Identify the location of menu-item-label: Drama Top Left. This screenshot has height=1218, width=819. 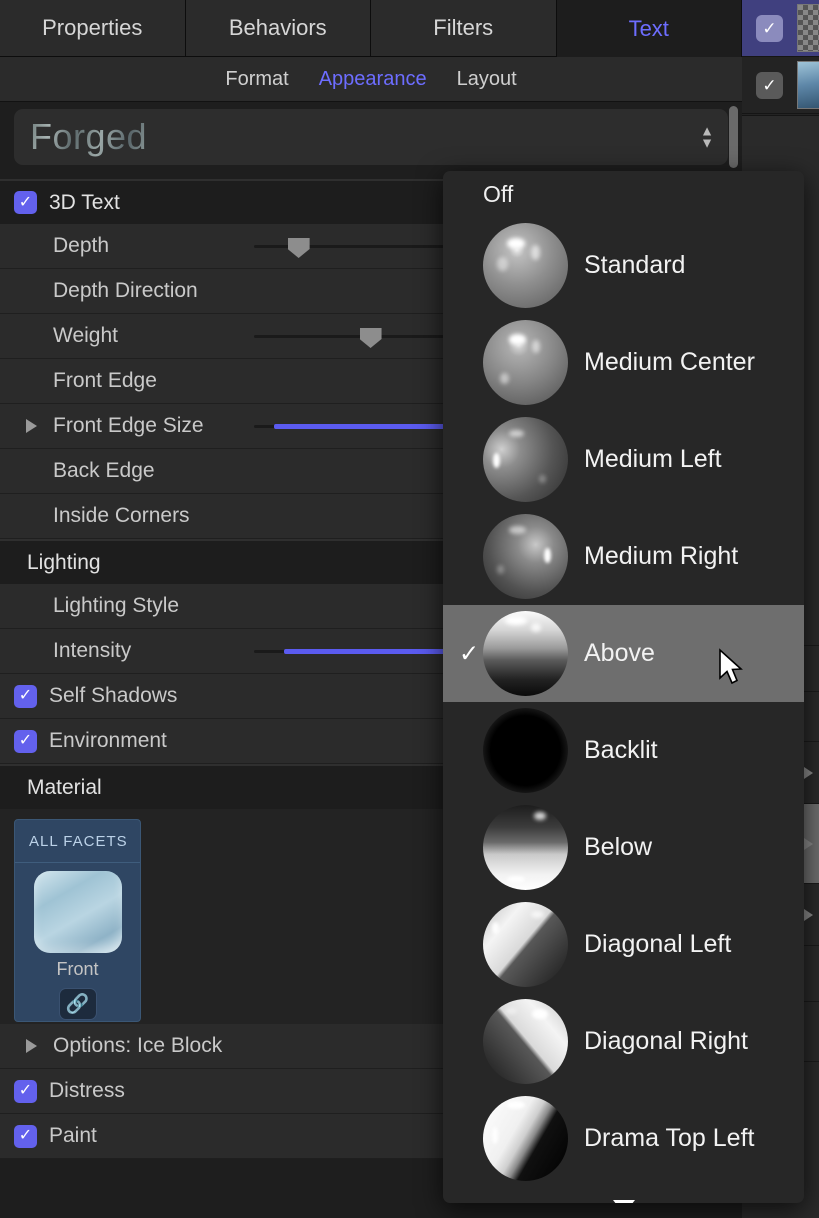
(669, 1138).